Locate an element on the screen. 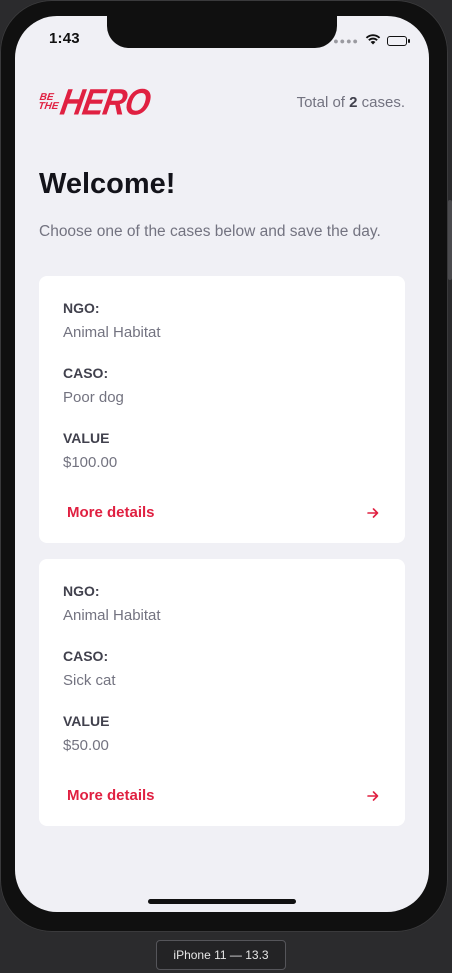  status-time: 1:43 is located at coordinates (64, 38).